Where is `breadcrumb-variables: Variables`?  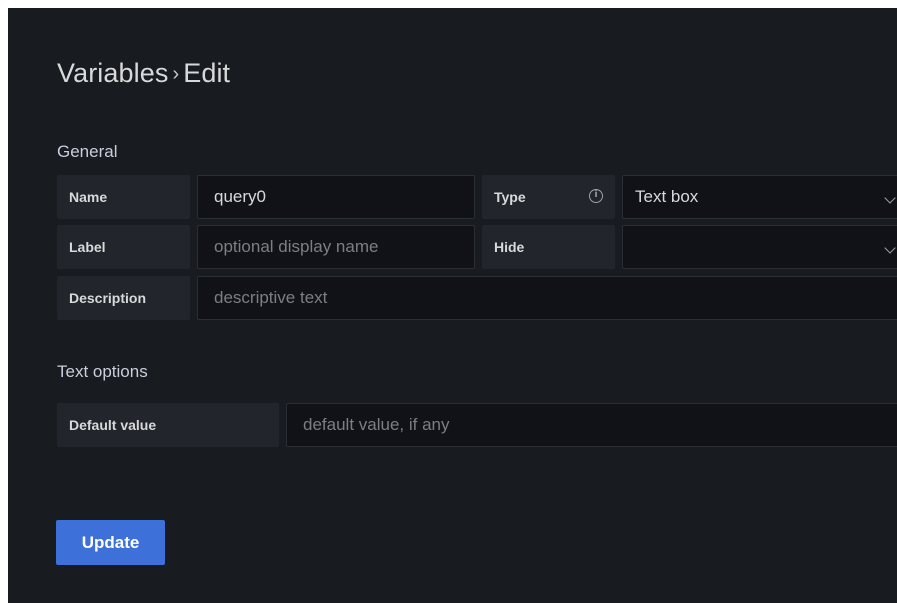
breadcrumb-variables: Variables is located at coordinates (112, 73).